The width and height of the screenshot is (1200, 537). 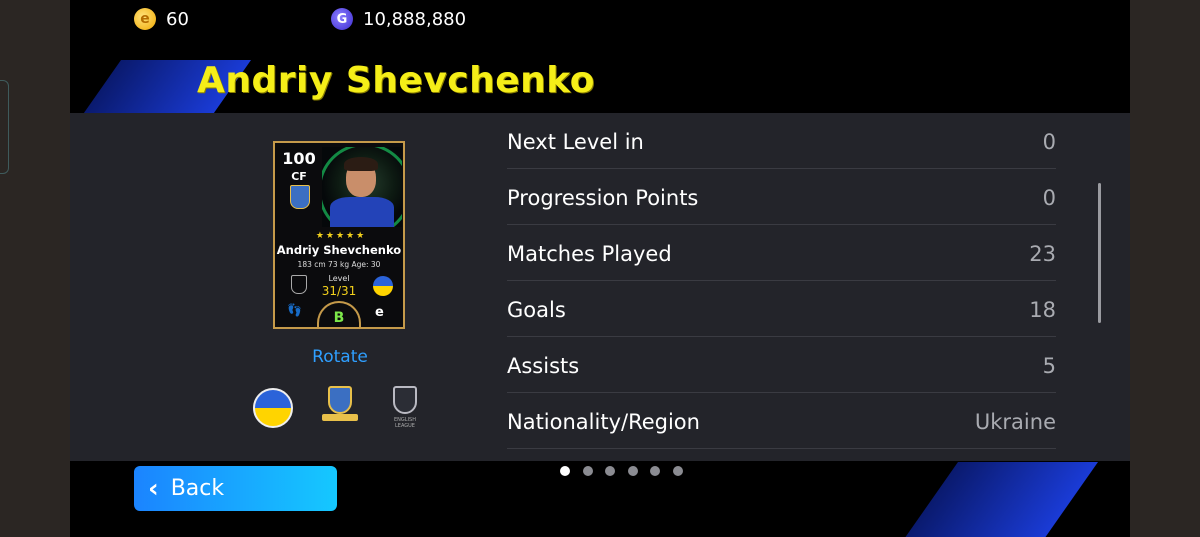 What do you see at coordinates (1165, 268) in the screenshot?
I see `device-frame-right` at bounding box center [1165, 268].